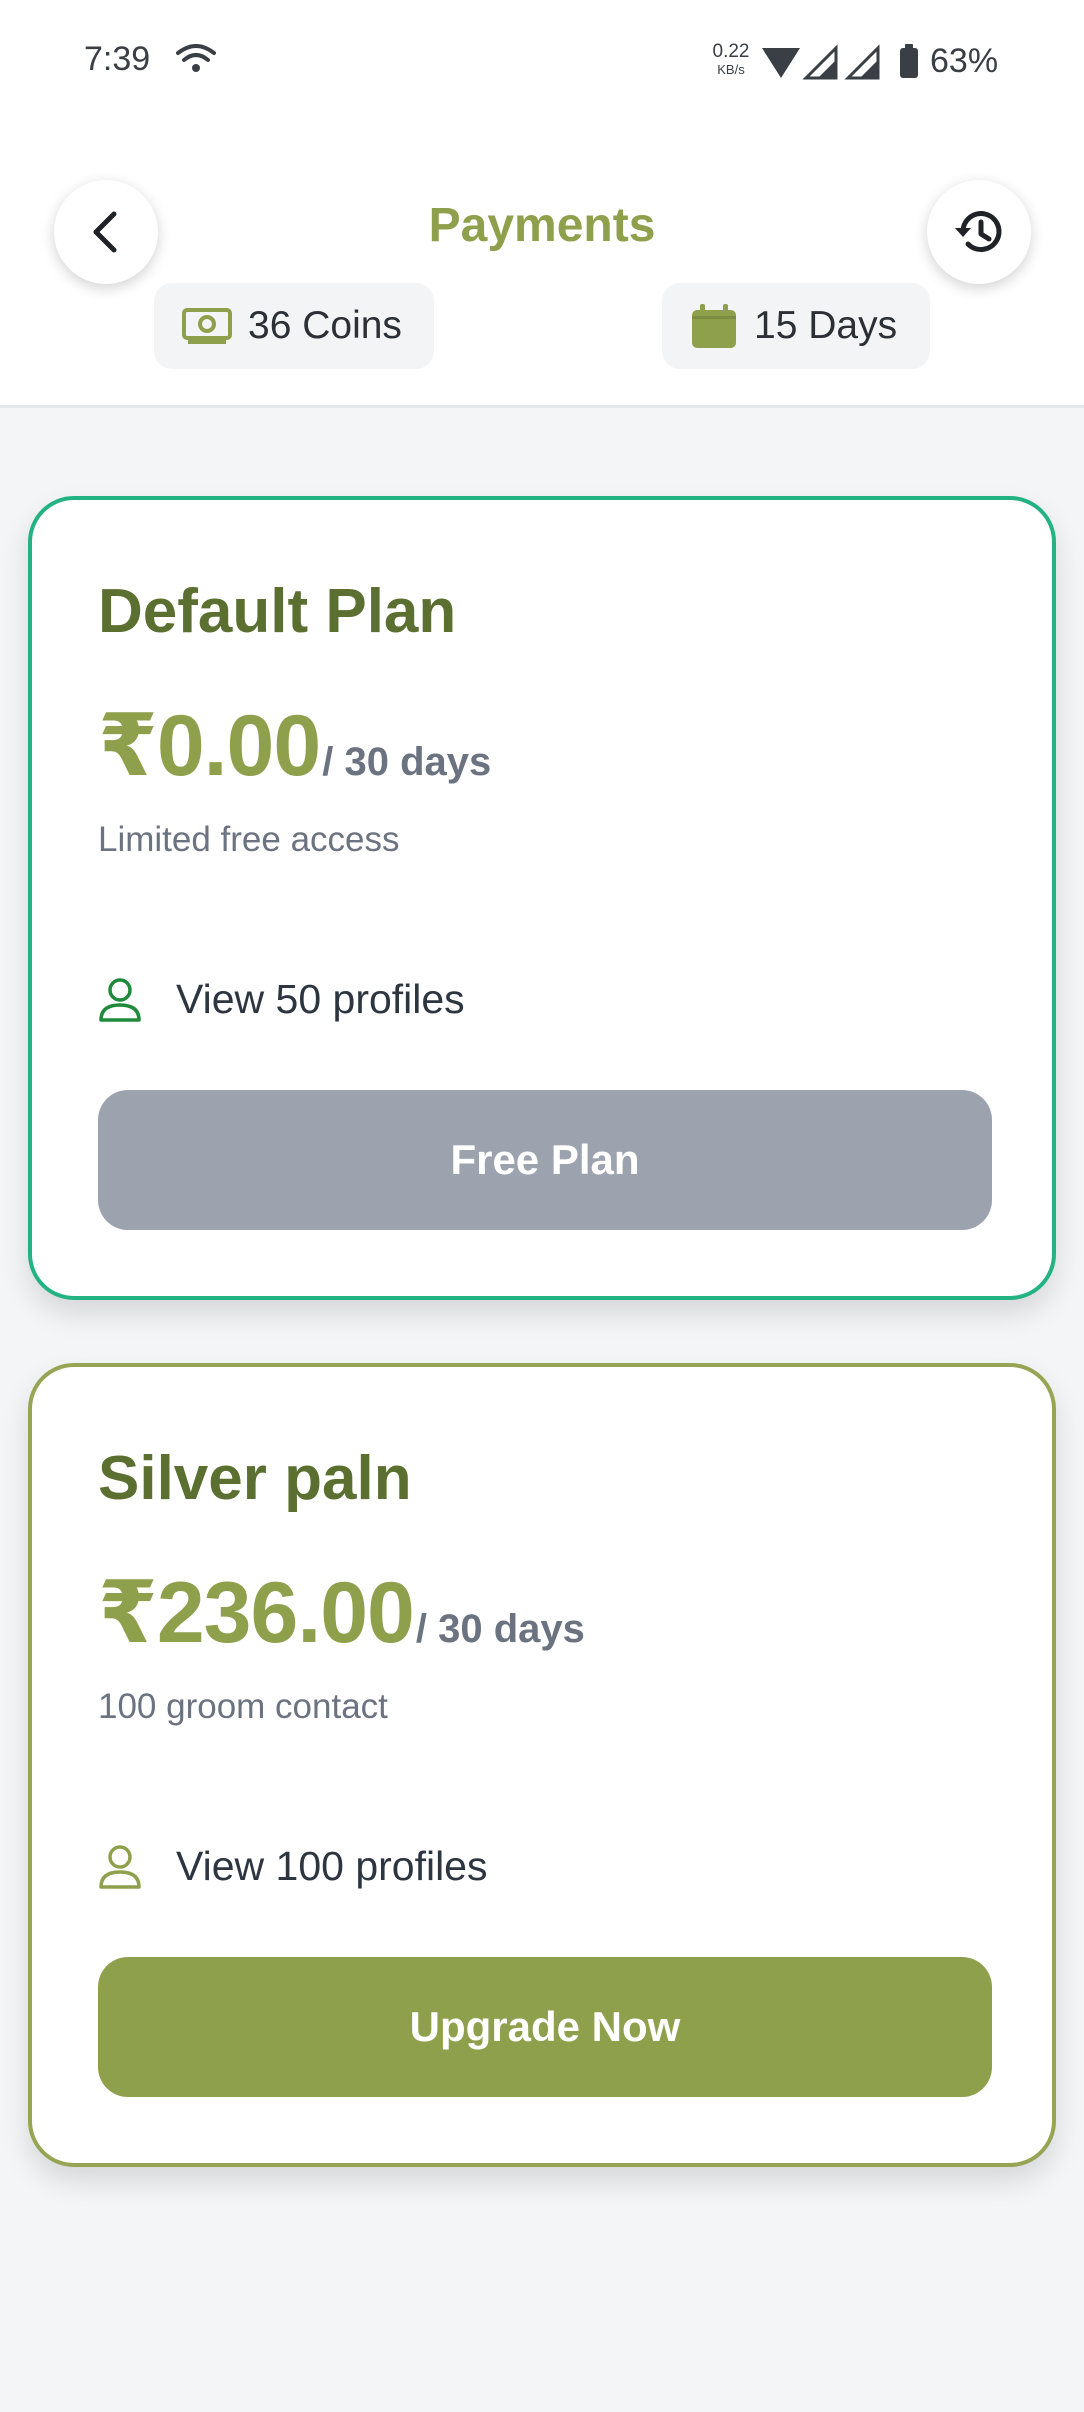 The height and width of the screenshot is (2412, 1084). I want to click on money-icon, so click(207, 326).